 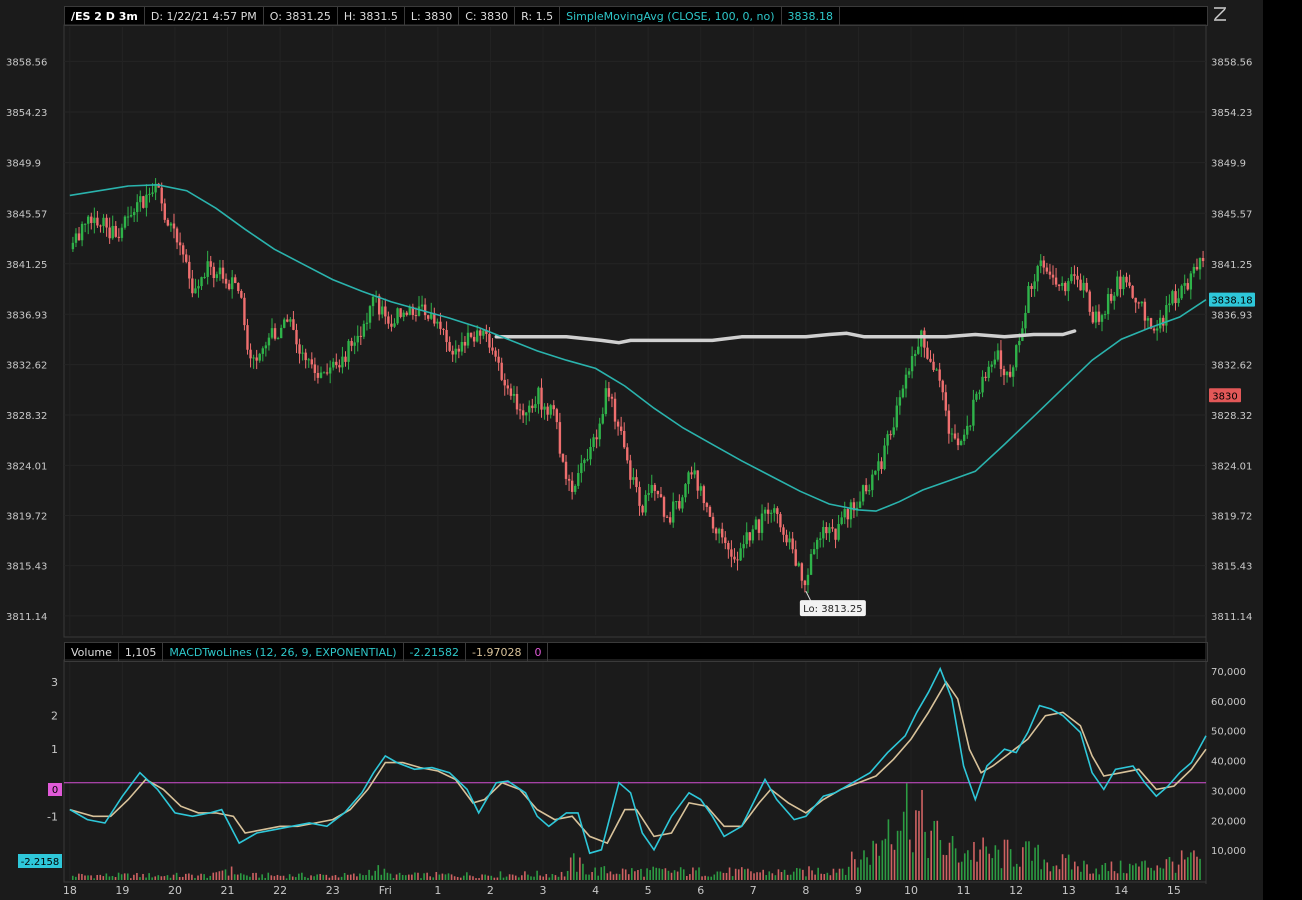 I want to click on time-tick-label: 3, so click(x=542, y=890).